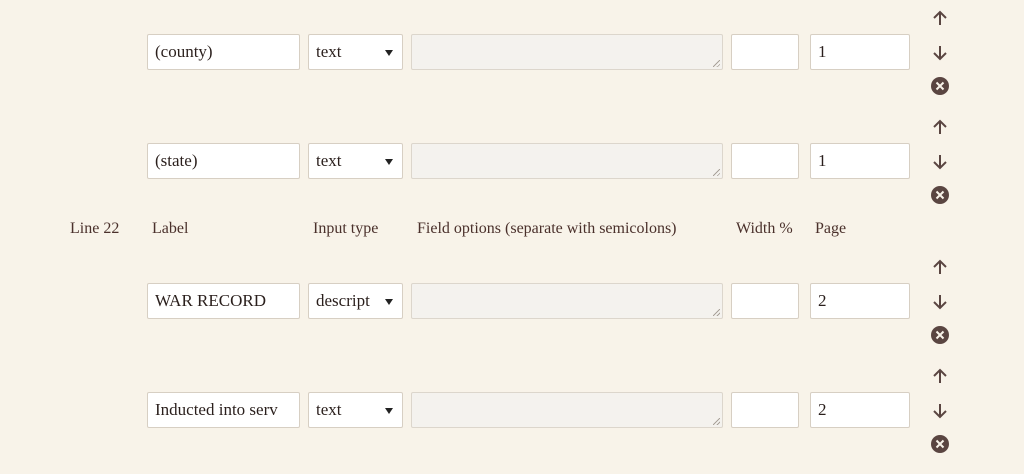 This screenshot has width=1024, height=474. What do you see at coordinates (170, 228) in the screenshot?
I see `label-column-header: Label` at bounding box center [170, 228].